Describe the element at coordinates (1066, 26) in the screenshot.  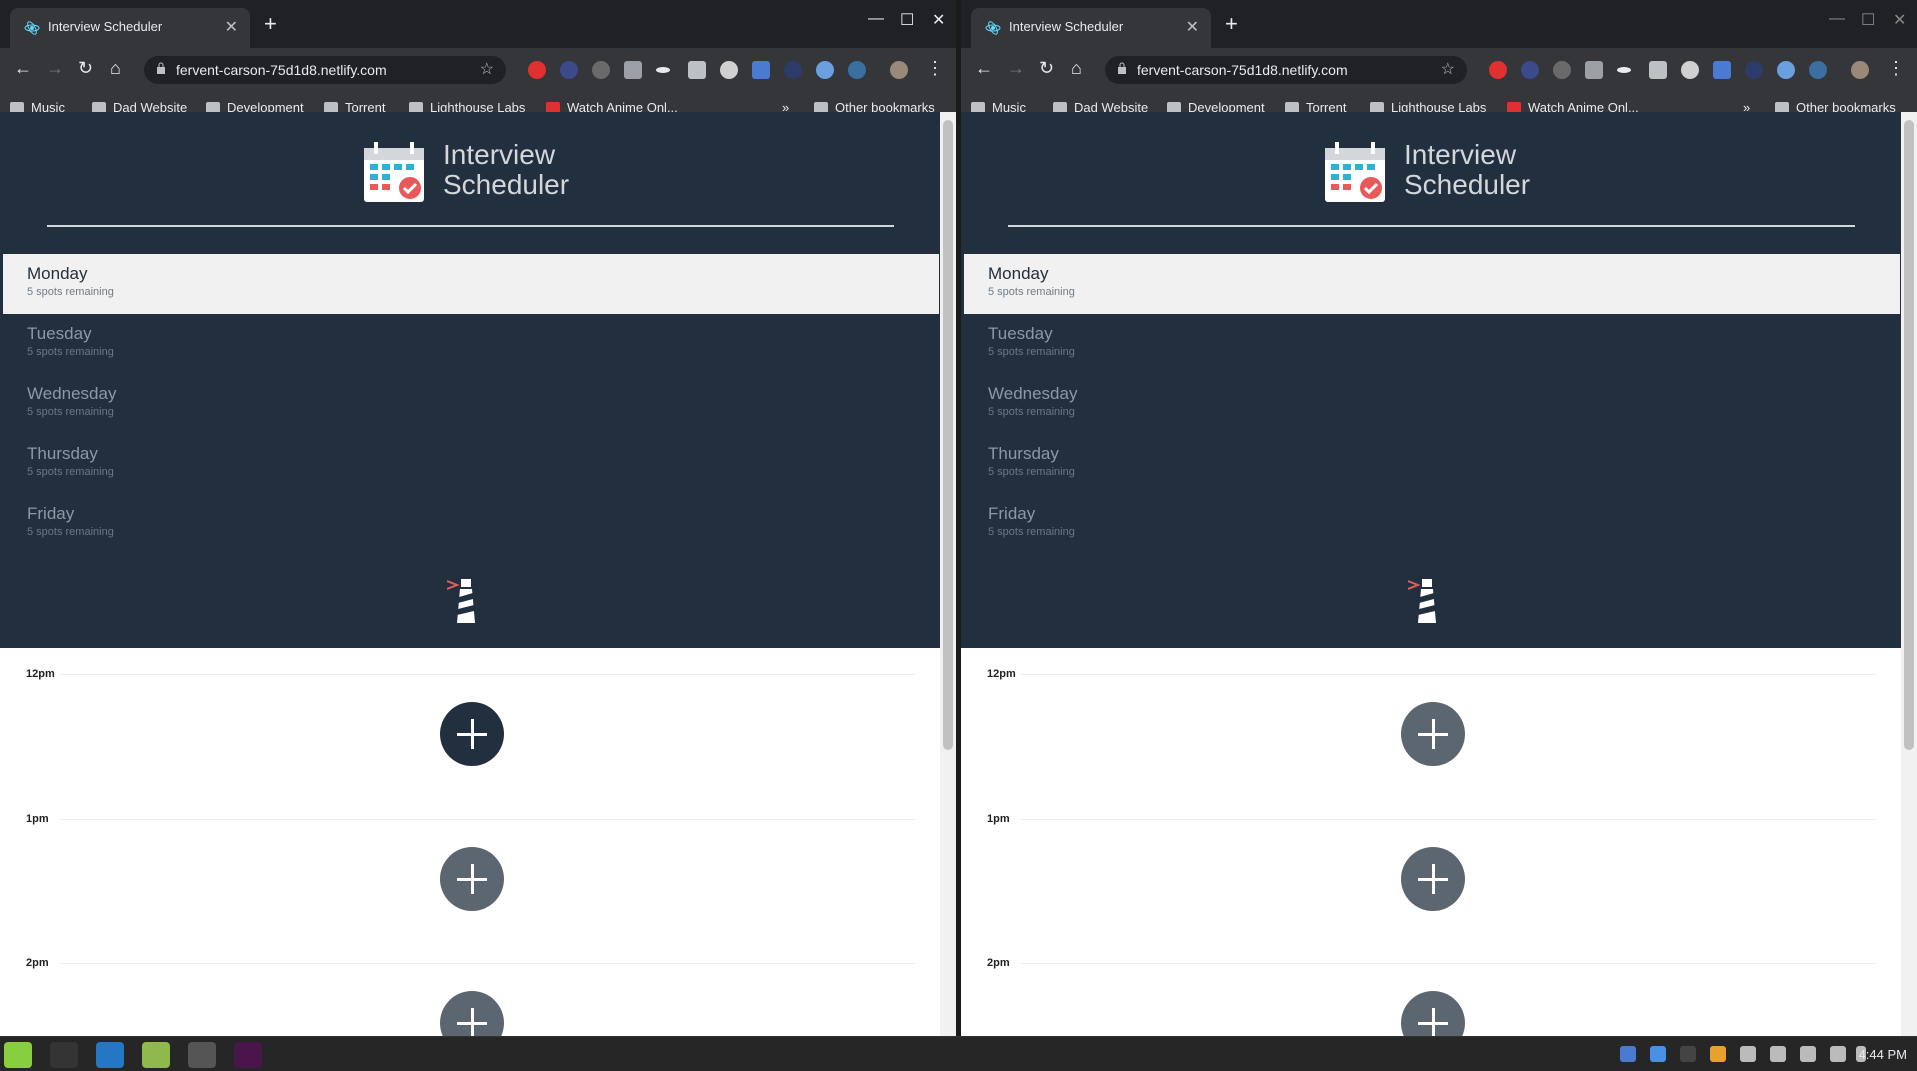
I see `tab-title: Interview Scheduler` at that location.